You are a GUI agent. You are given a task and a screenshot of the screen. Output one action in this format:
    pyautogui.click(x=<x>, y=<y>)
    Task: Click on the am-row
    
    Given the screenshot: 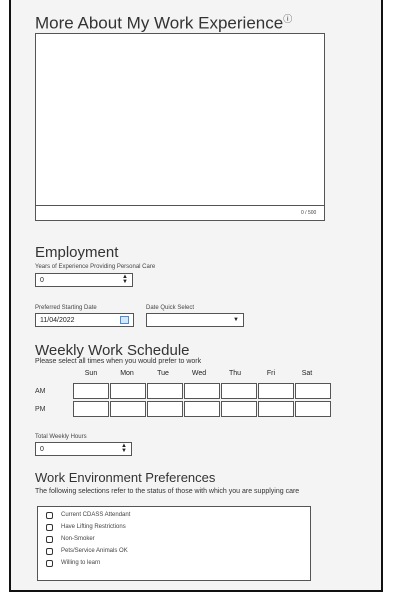 What is the action you would take?
    pyautogui.click(x=202, y=391)
    